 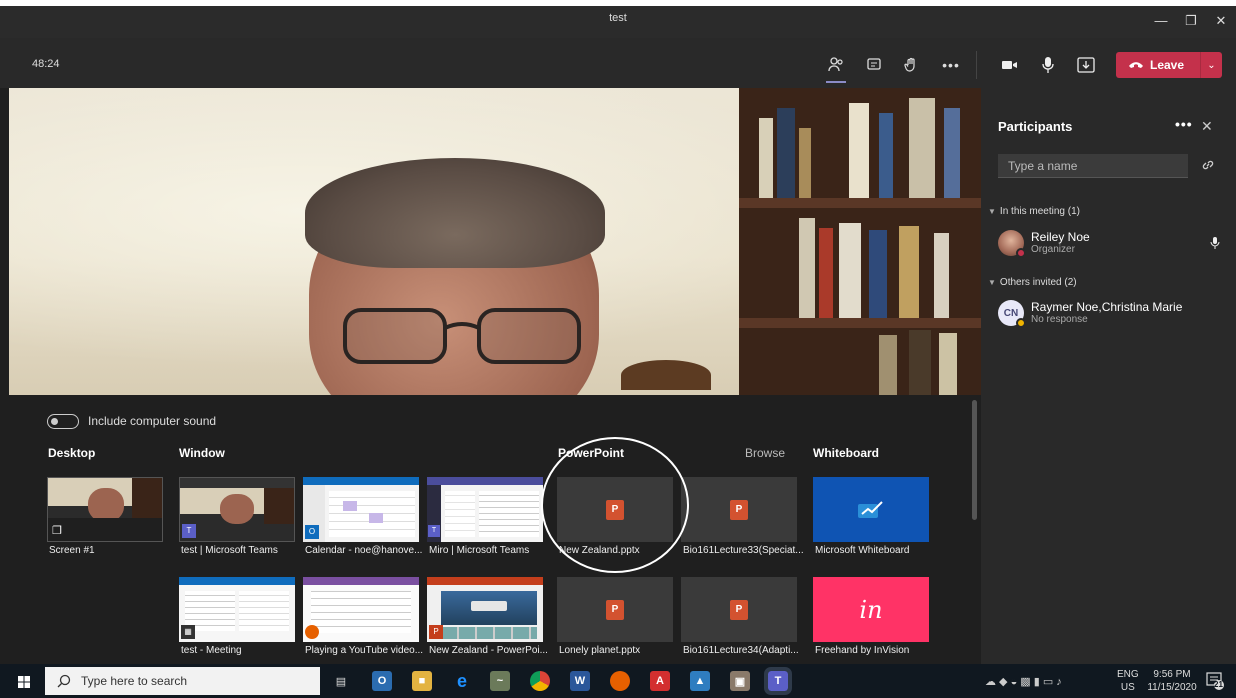 I want to click on participants-close-button: ✕, so click(x=1207, y=126).